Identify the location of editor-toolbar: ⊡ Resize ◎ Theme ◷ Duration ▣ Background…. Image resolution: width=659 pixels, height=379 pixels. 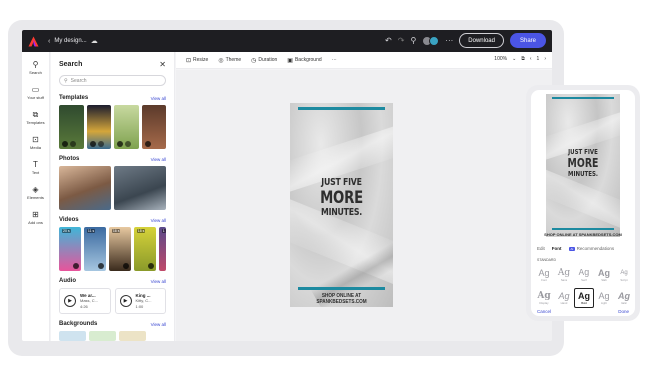
(364, 60).